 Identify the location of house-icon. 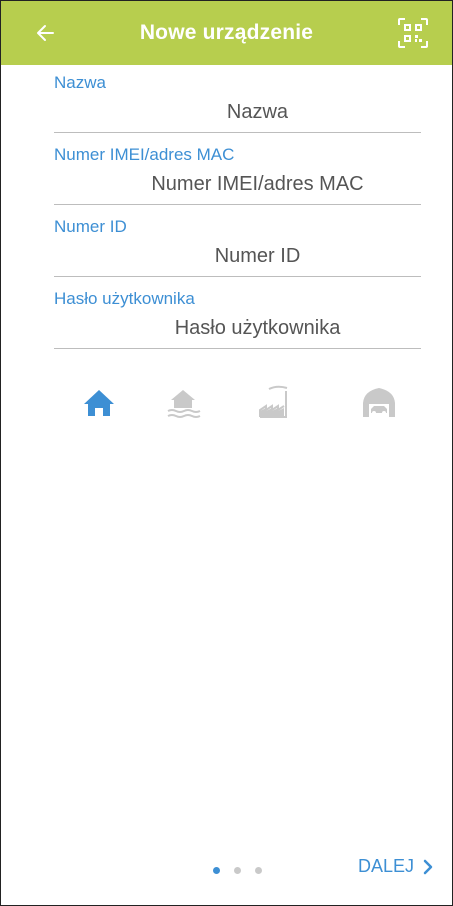
(99, 403).